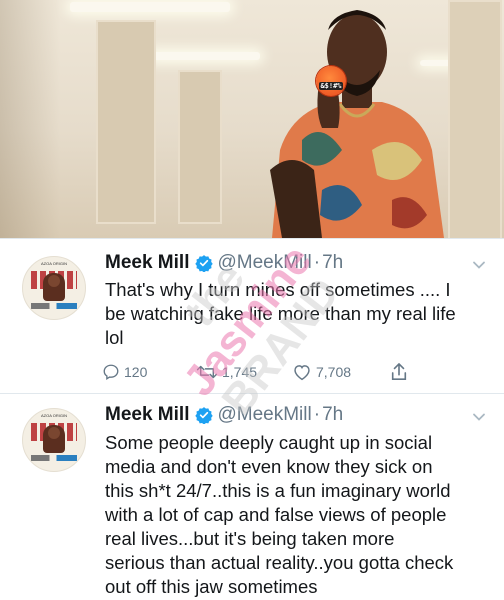  I want to click on tweet-actions: 120 1,745 7,708, so click(257, 372).